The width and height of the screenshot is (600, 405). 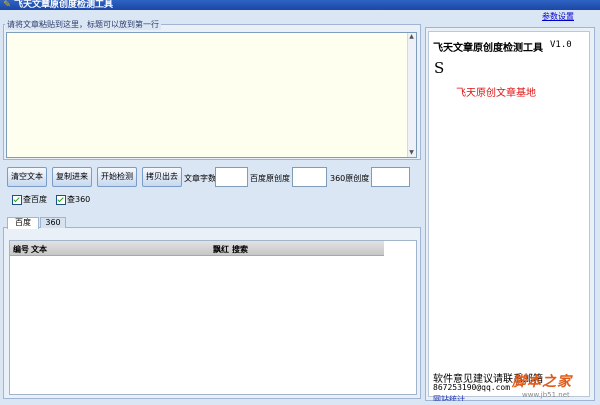 I want to click on check-baidu-checkbox: 查百度, so click(x=29, y=199).